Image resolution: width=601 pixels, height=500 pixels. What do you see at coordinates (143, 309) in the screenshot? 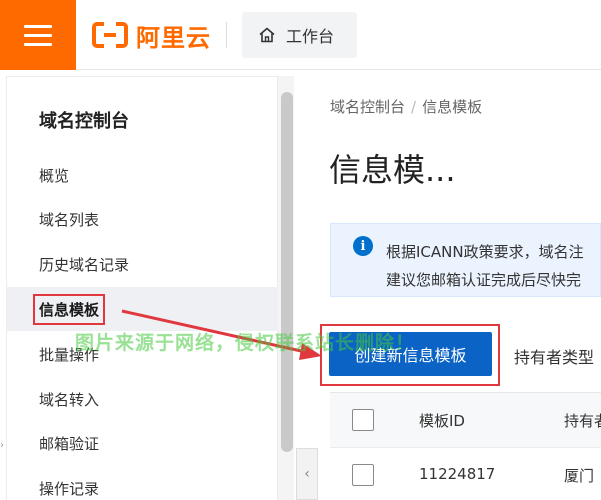
I see `sidebar-item-info-template: 信息模板` at bounding box center [143, 309].